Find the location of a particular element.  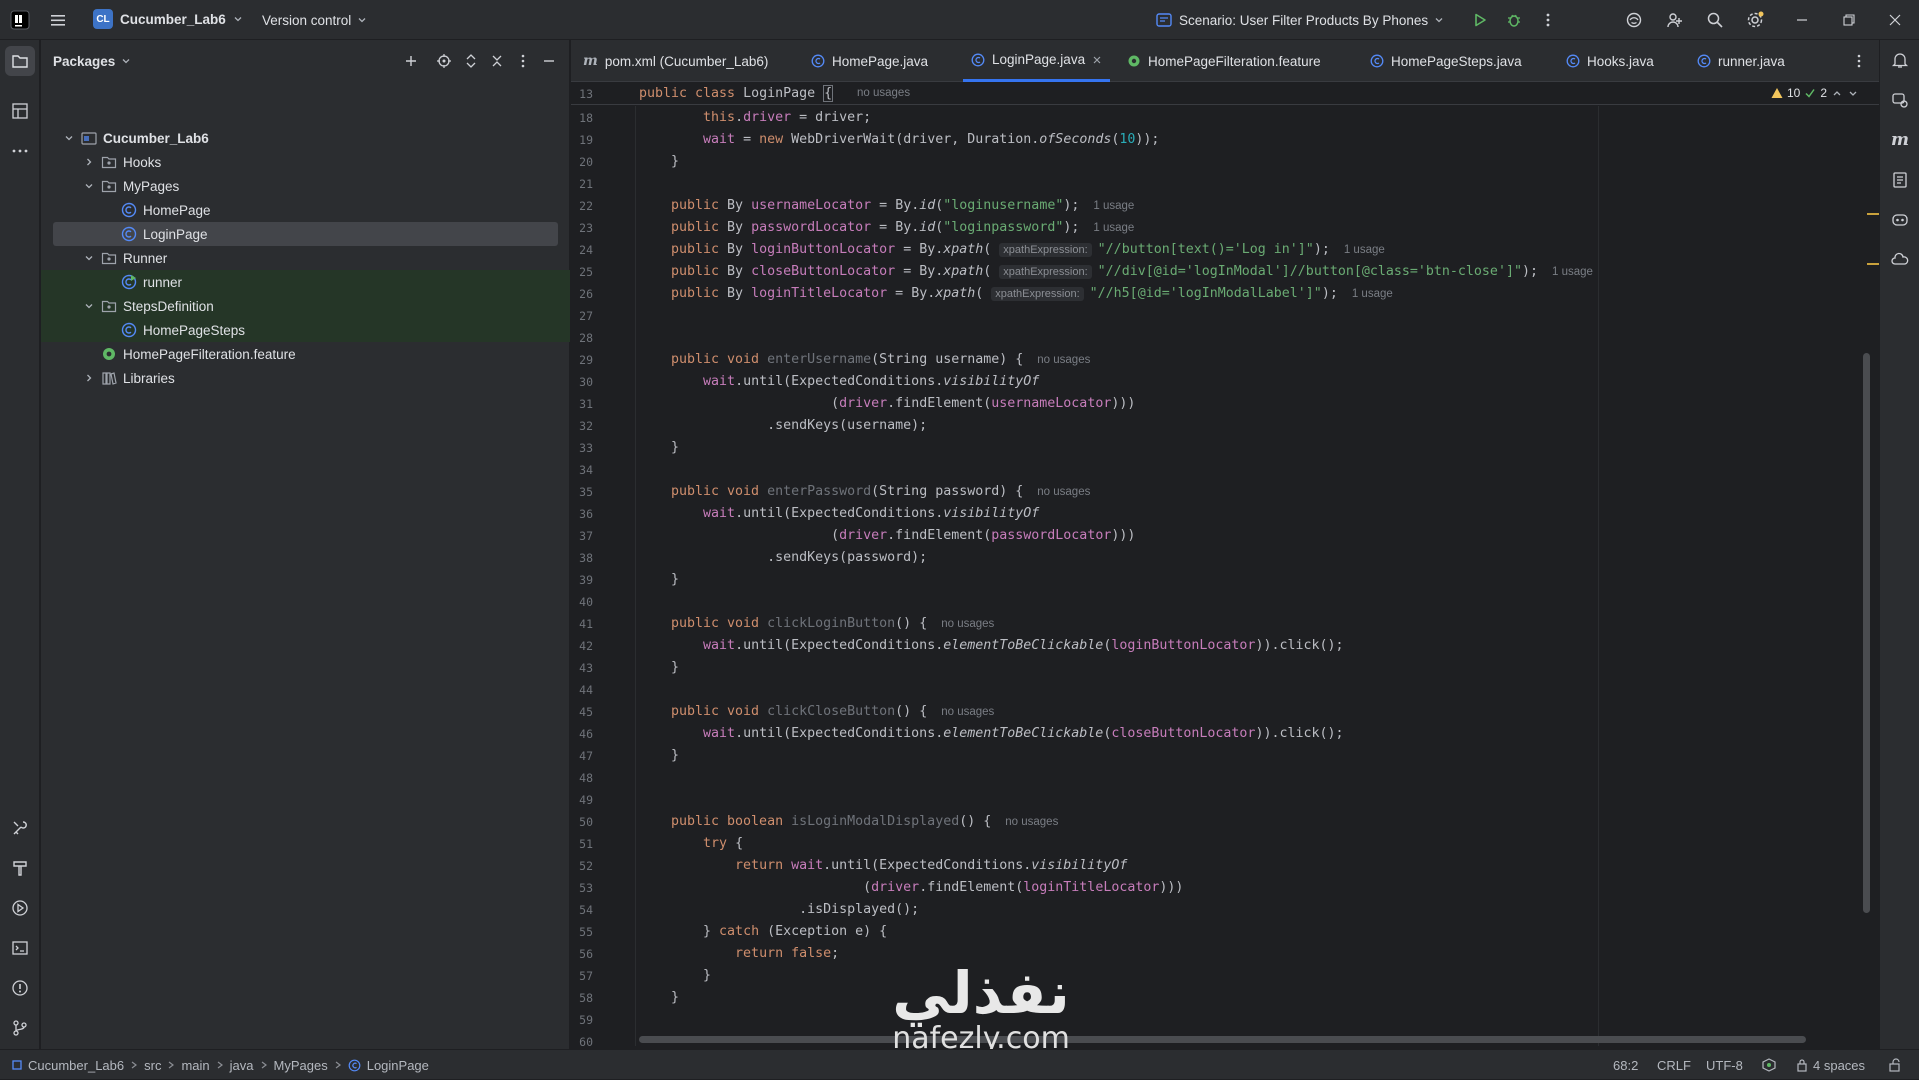

code-token: } is located at coordinates (691, 975).